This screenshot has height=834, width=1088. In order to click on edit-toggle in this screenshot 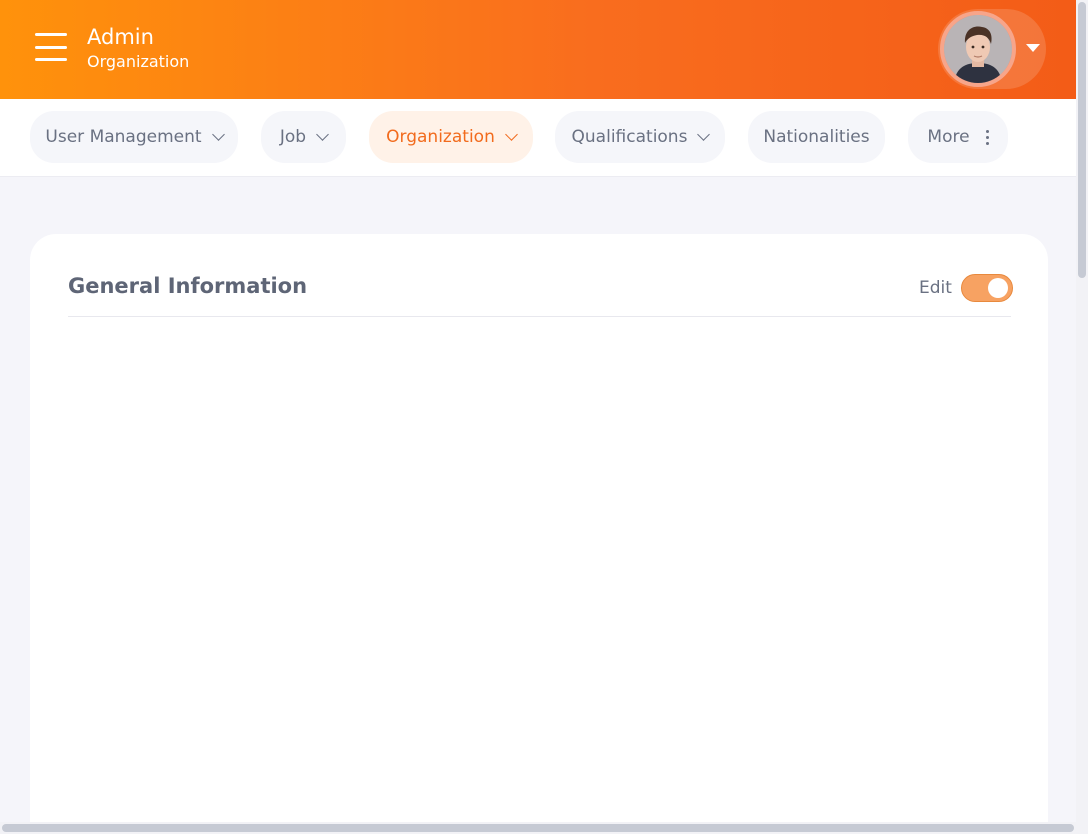, I will do `click(986, 288)`.